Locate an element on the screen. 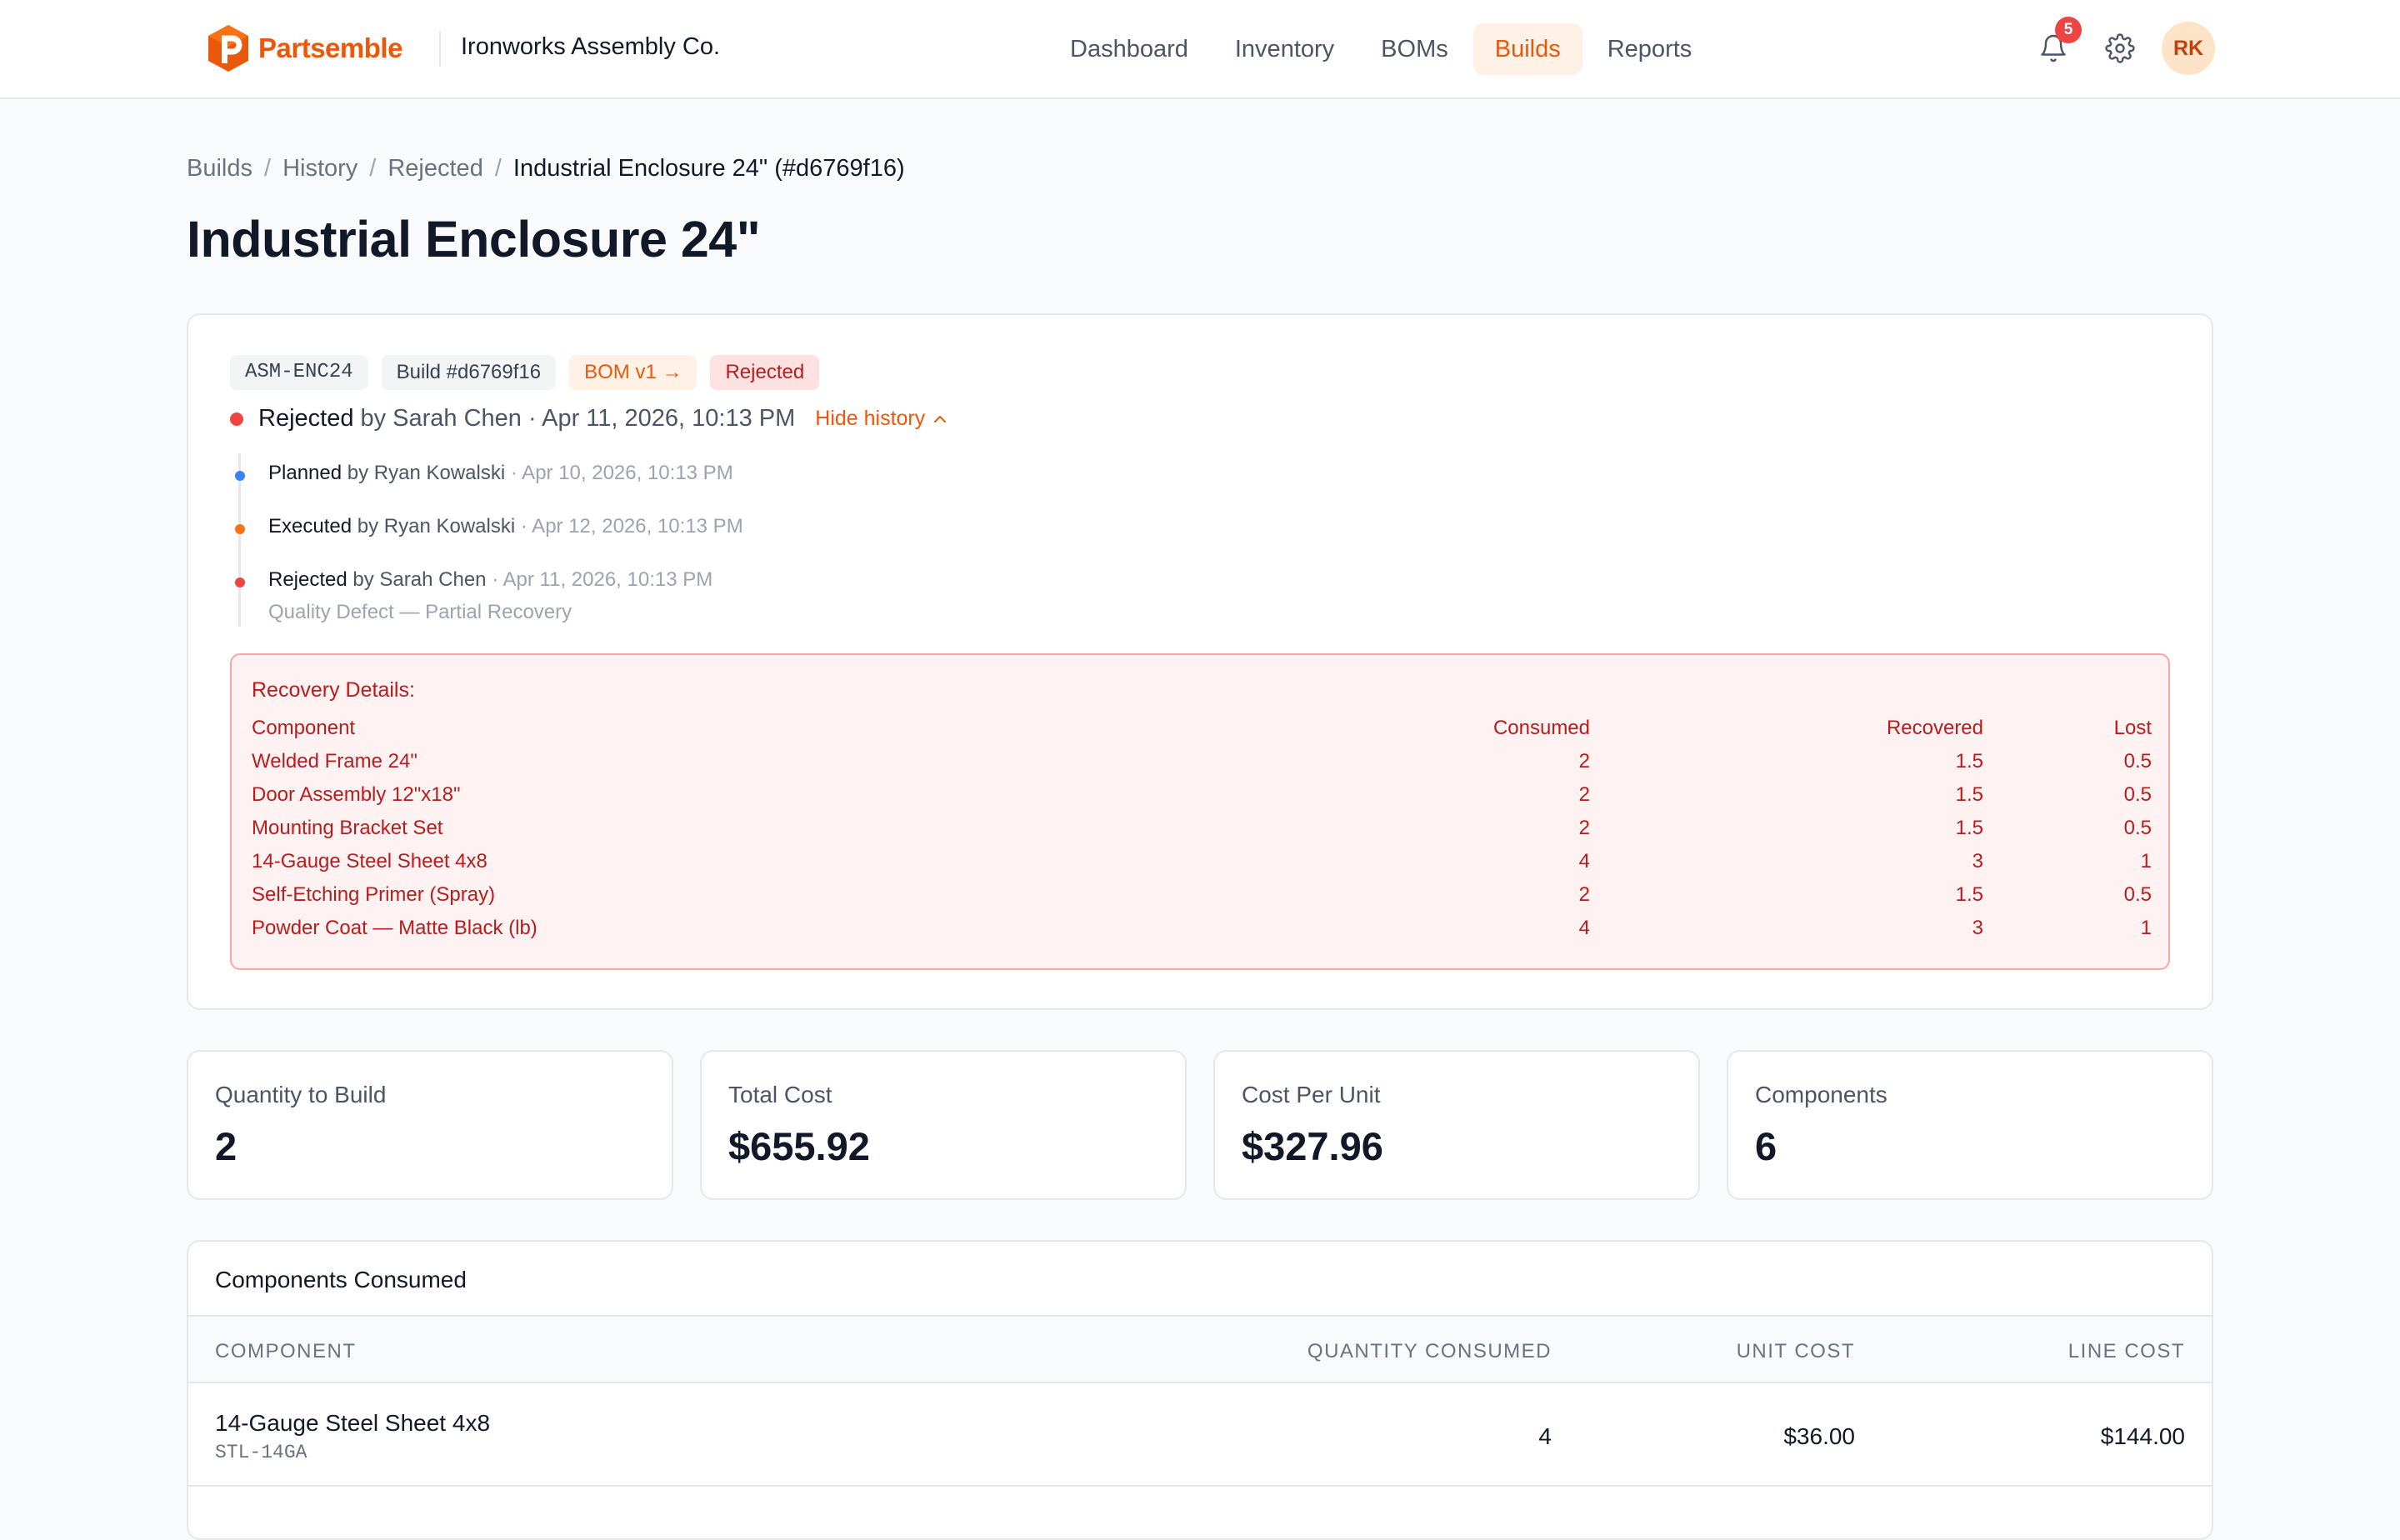 This screenshot has width=2400, height=1540. column-header-line-cost: LINE COST is located at coordinates (2126, 1351).